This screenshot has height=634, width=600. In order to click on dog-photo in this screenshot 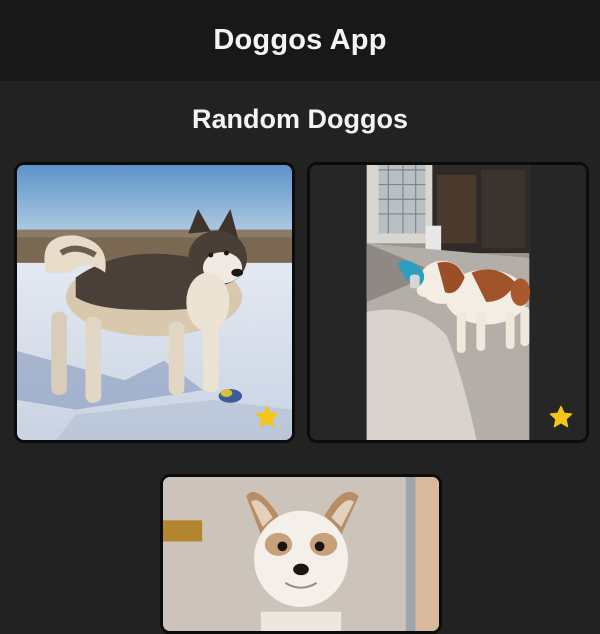, I will do `click(301, 554)`.